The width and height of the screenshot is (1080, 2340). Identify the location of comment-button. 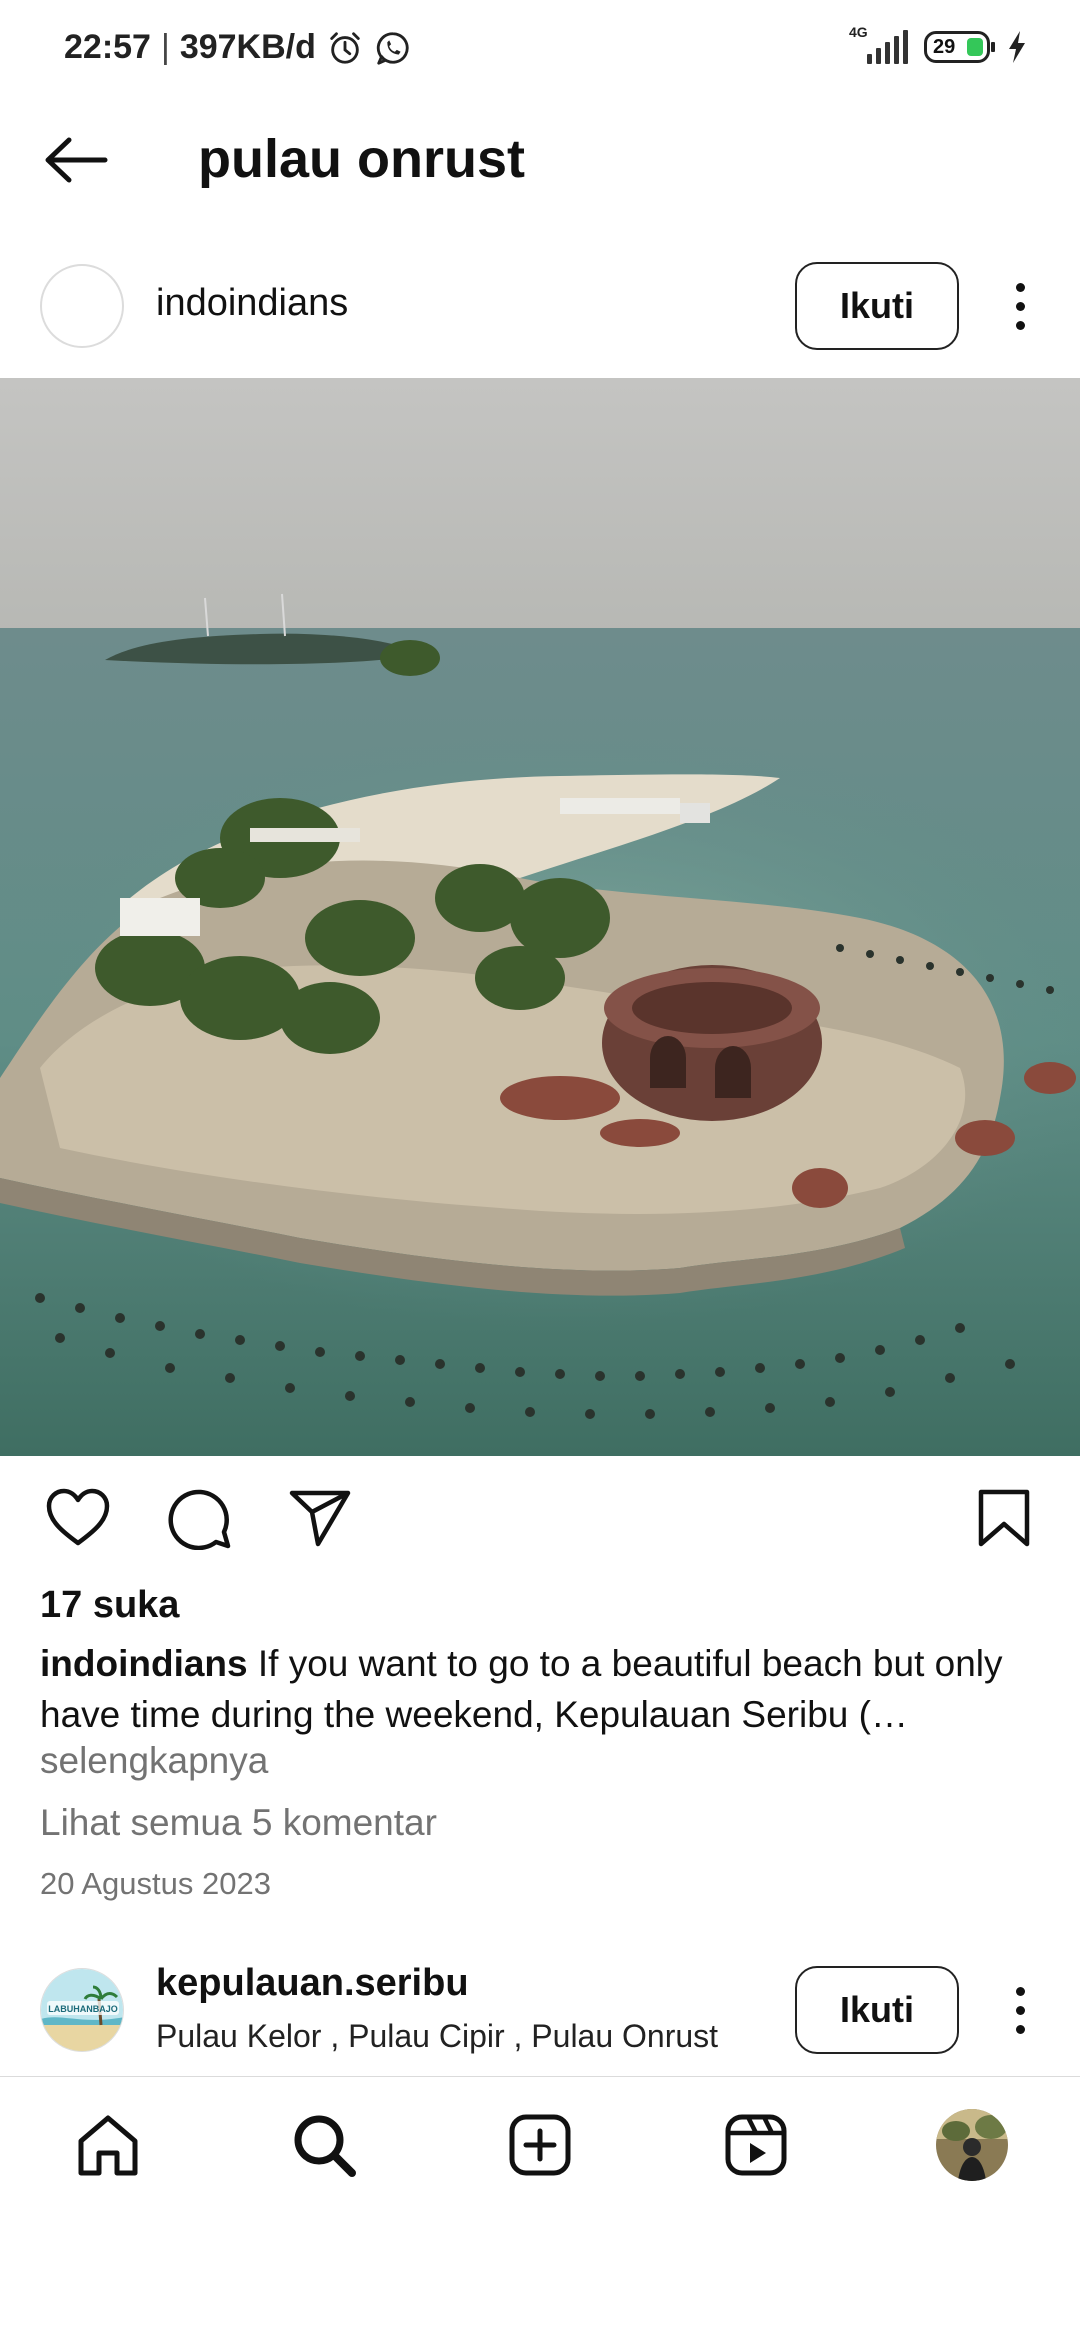
(200, 1518).